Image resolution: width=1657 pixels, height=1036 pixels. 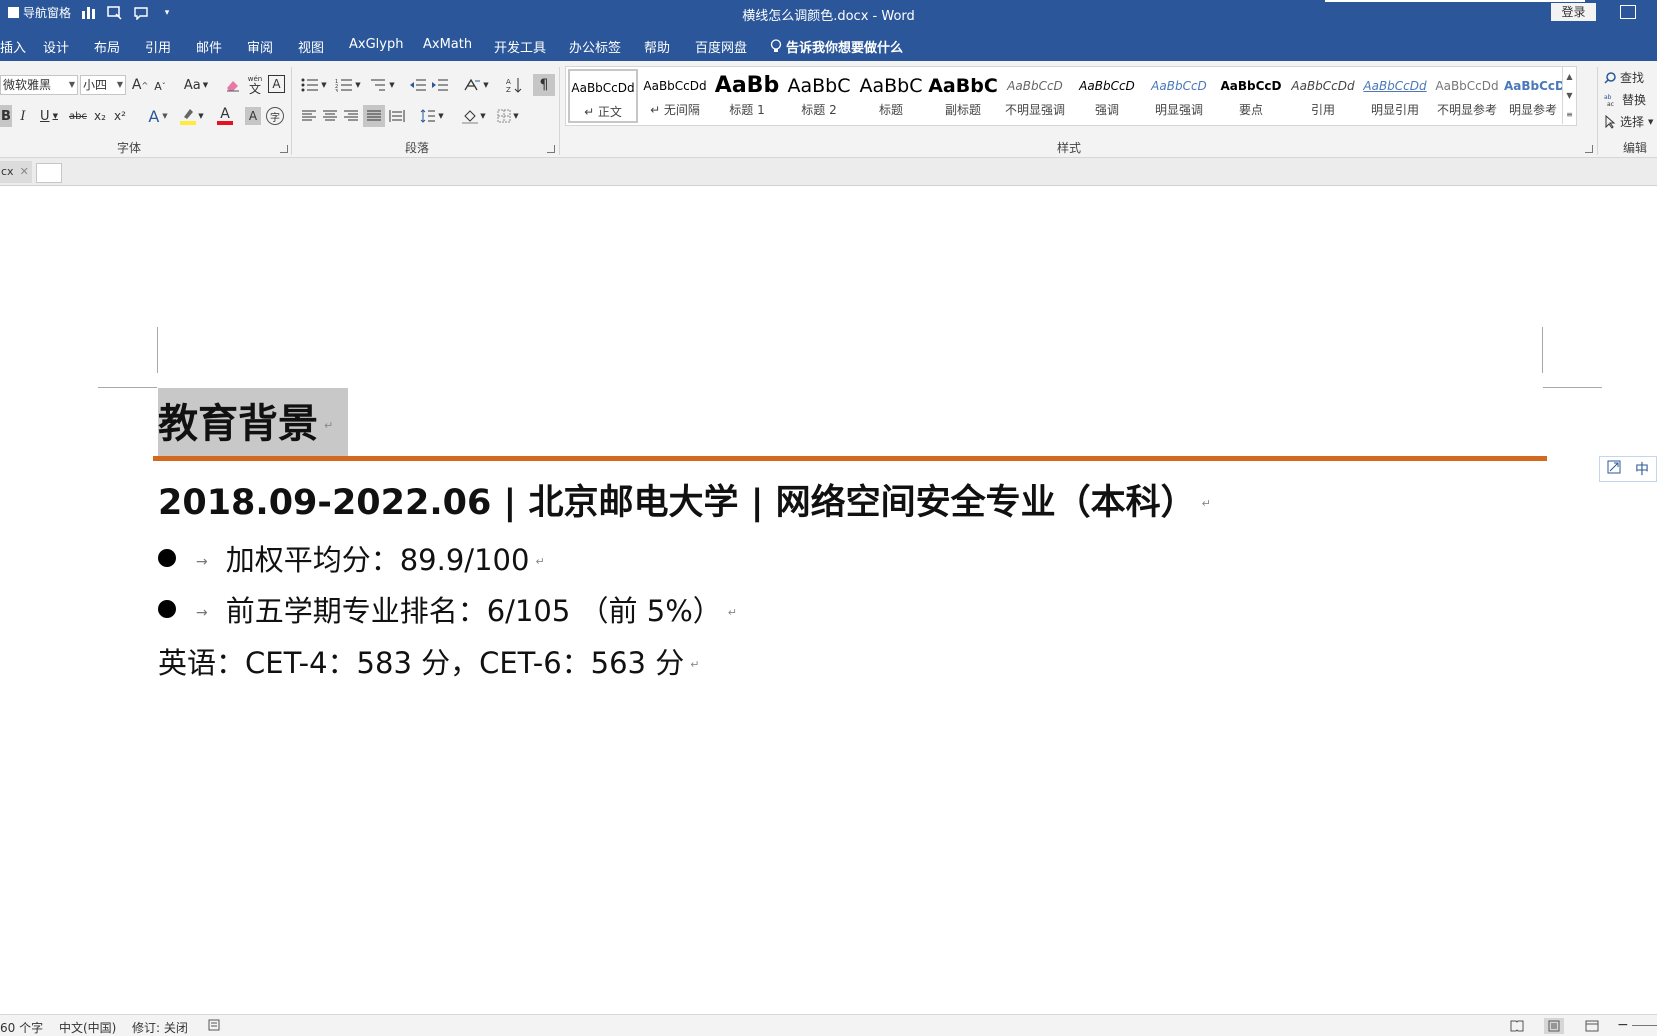 What do you see at coordinates (447, 44) in the screenshot?
I see `tab-axmath: AxMath` at bounding box center [447, 44].